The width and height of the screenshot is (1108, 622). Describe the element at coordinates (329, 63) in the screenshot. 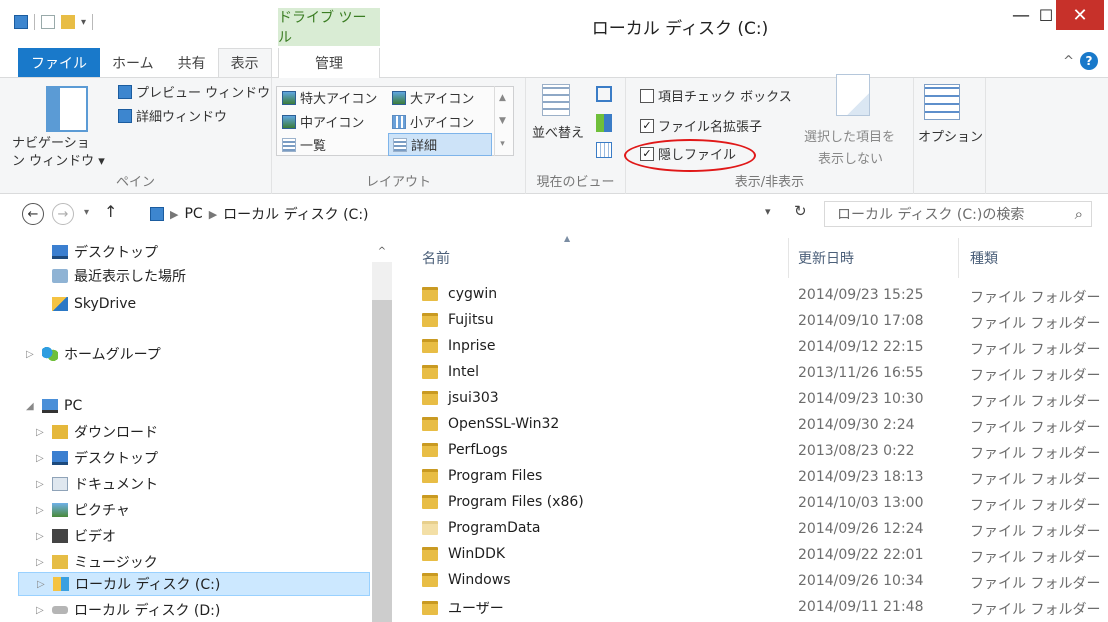

I see `tab-manage: 管理` at that location.